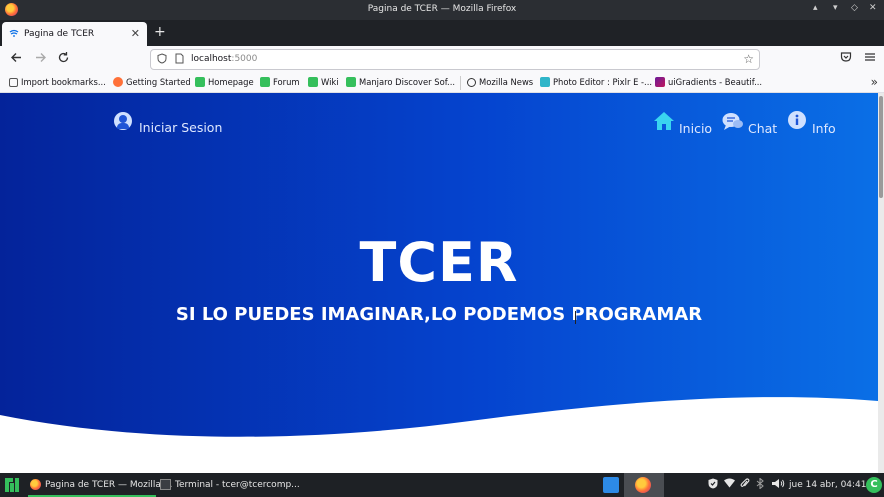 Image resolution: width=884 pixels, height=497 pixels. I want to click on update-notifier-icon: C, so click(874, 485).